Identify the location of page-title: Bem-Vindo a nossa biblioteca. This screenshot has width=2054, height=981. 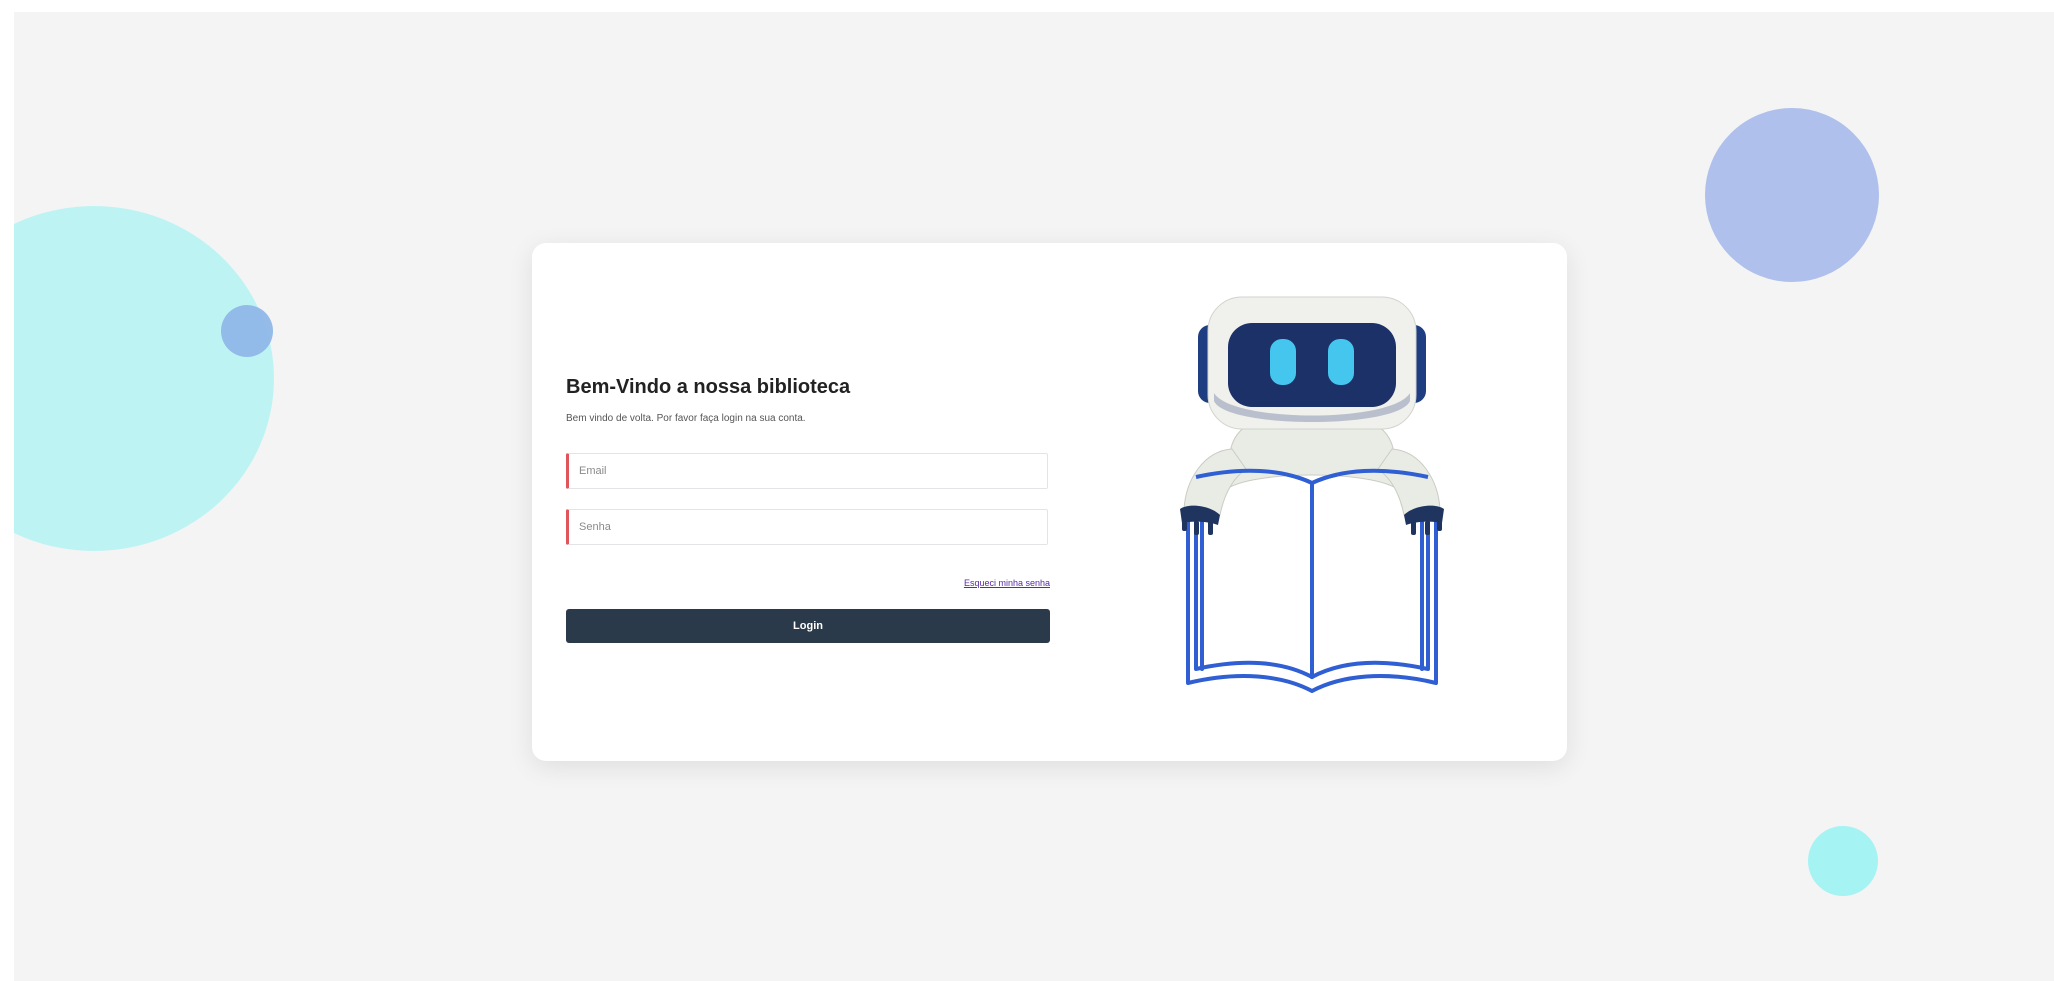
(708, 387).